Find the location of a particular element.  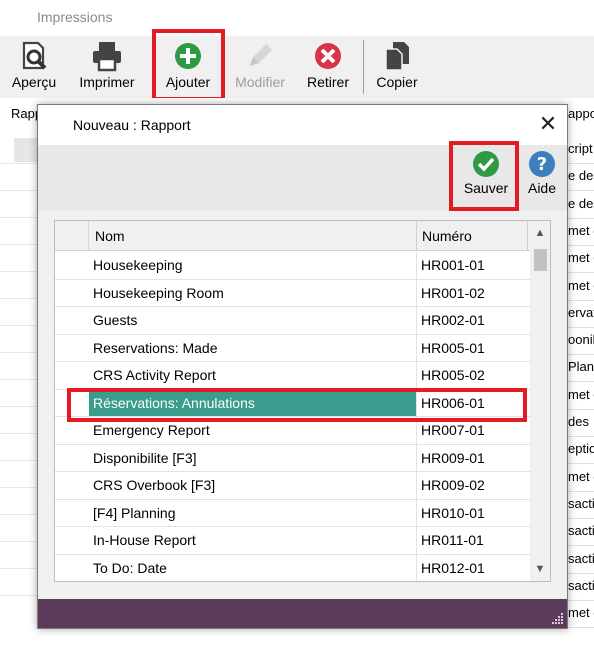

column-header-nom: Nom is located at coordinates (110, 236).